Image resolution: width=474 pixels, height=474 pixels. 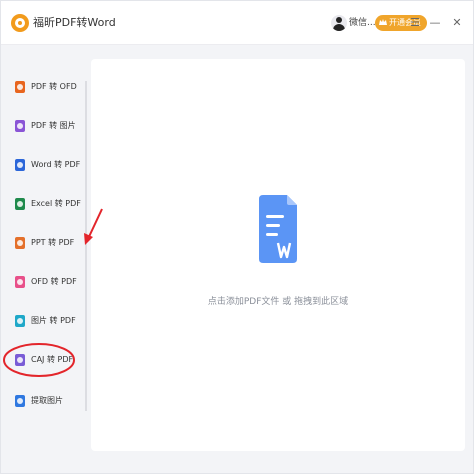 I want to click on sidebar-scrollbar, so click(x=86, y=246).